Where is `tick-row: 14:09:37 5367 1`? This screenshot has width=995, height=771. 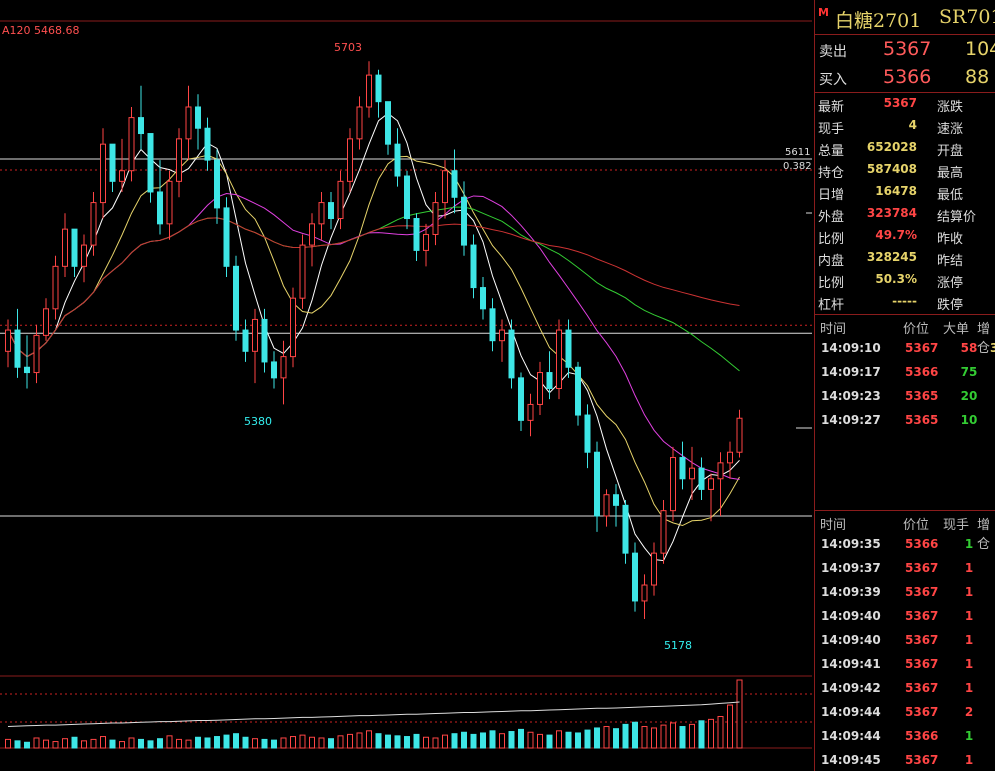 tick-row: 14:09:37 5367 1 is located at coordinates (905, 568).